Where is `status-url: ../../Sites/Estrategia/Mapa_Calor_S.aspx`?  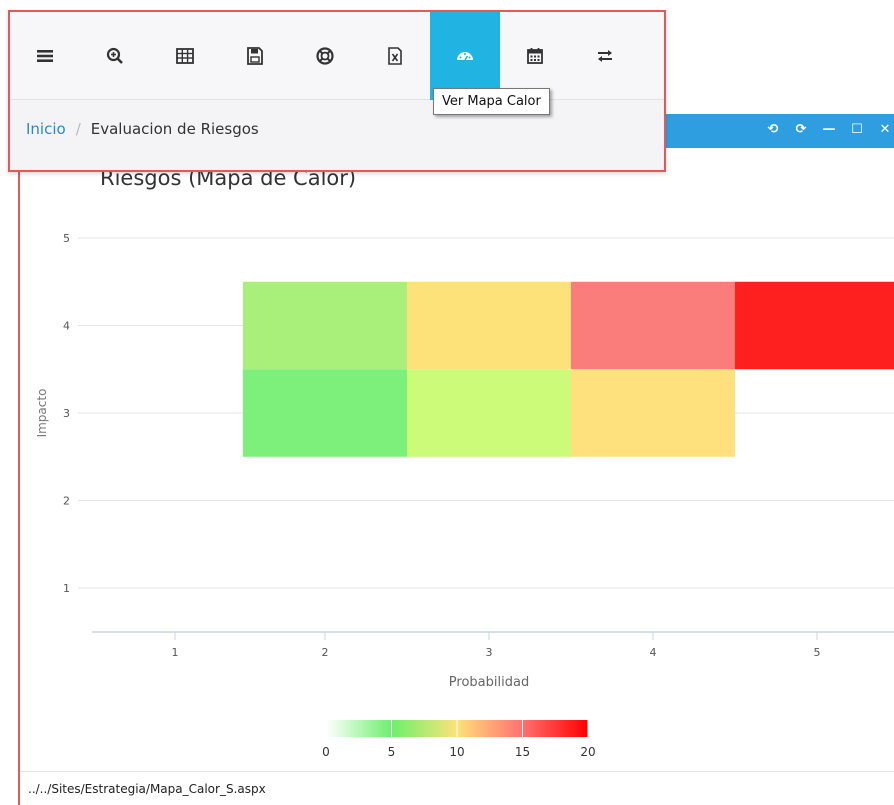 status-url: ../../Sites/Estrategia/Mapa_Calor_S.aspx is located at coordinates (147, 789).